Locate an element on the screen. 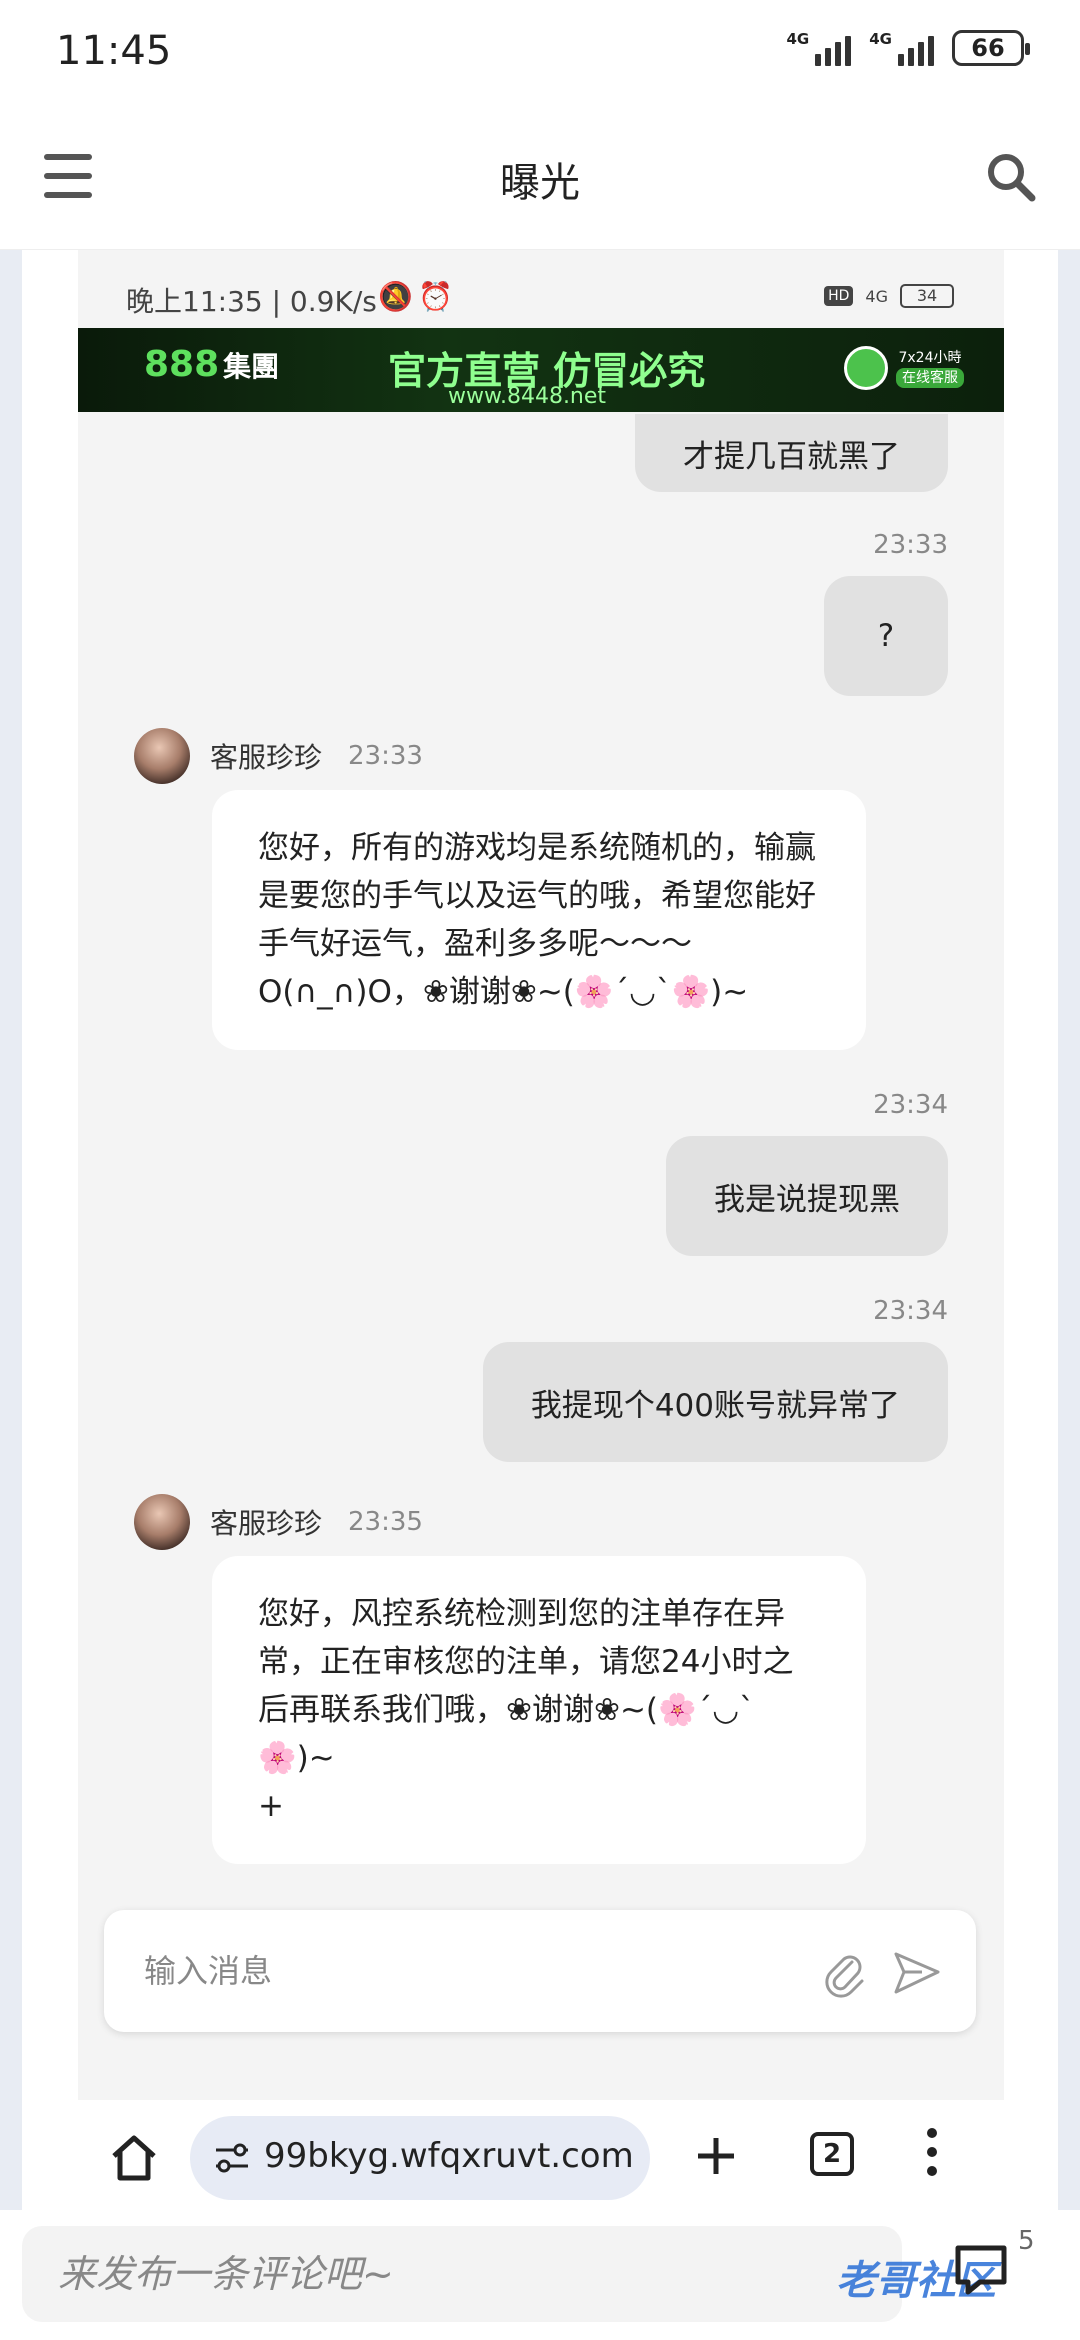 The width and height of the screenshot is (1080, 2340). sent-message: 我是说提现黑 is located at coordinates (807, 1196).